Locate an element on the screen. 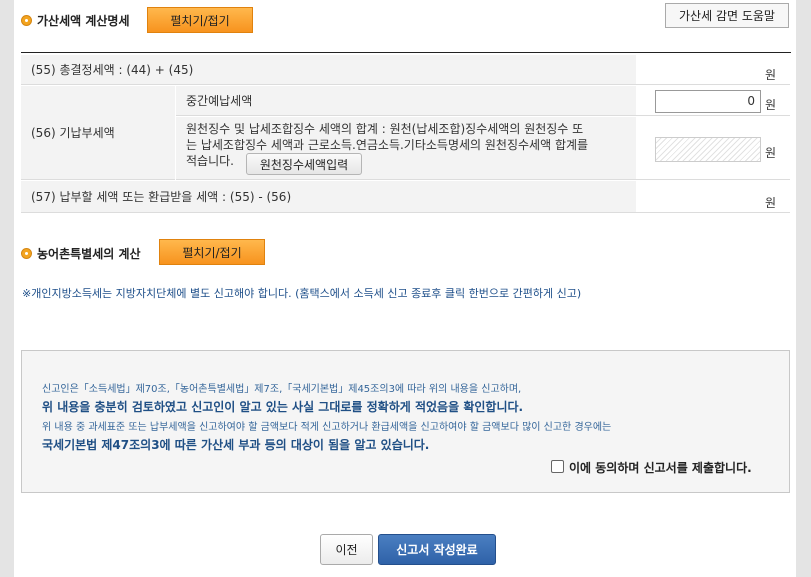 This screenshot has width=811, height=577. left-gray-margin is located at coordinates (7, 288).